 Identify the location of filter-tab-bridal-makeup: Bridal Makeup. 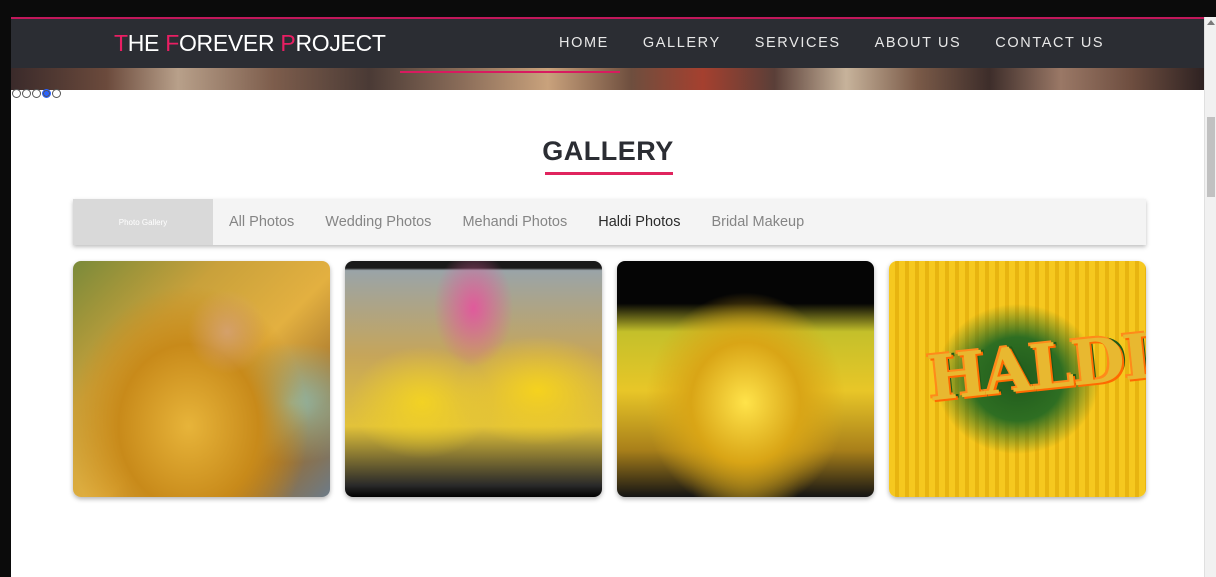
(757, 222).